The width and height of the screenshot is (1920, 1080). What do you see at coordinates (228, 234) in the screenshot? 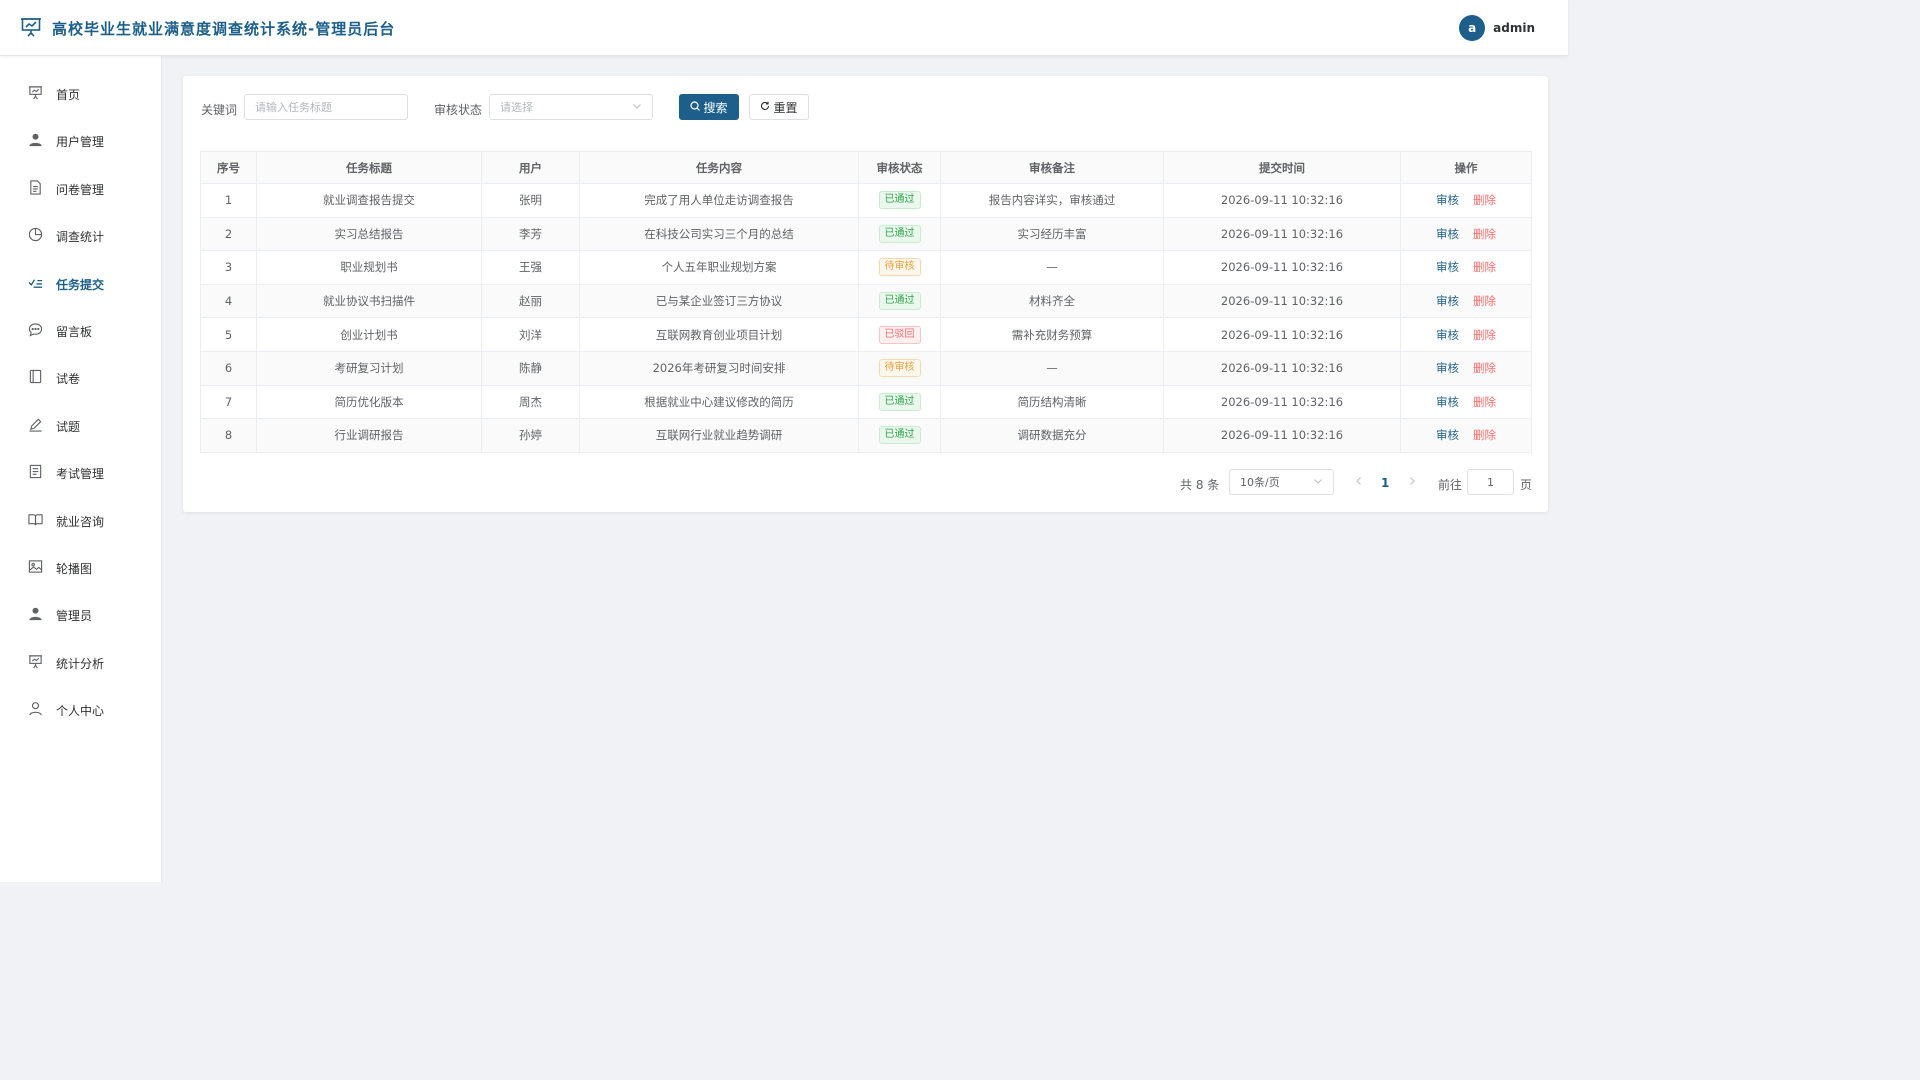
I see `cell-no: 2` at bounding box center [228, 234].